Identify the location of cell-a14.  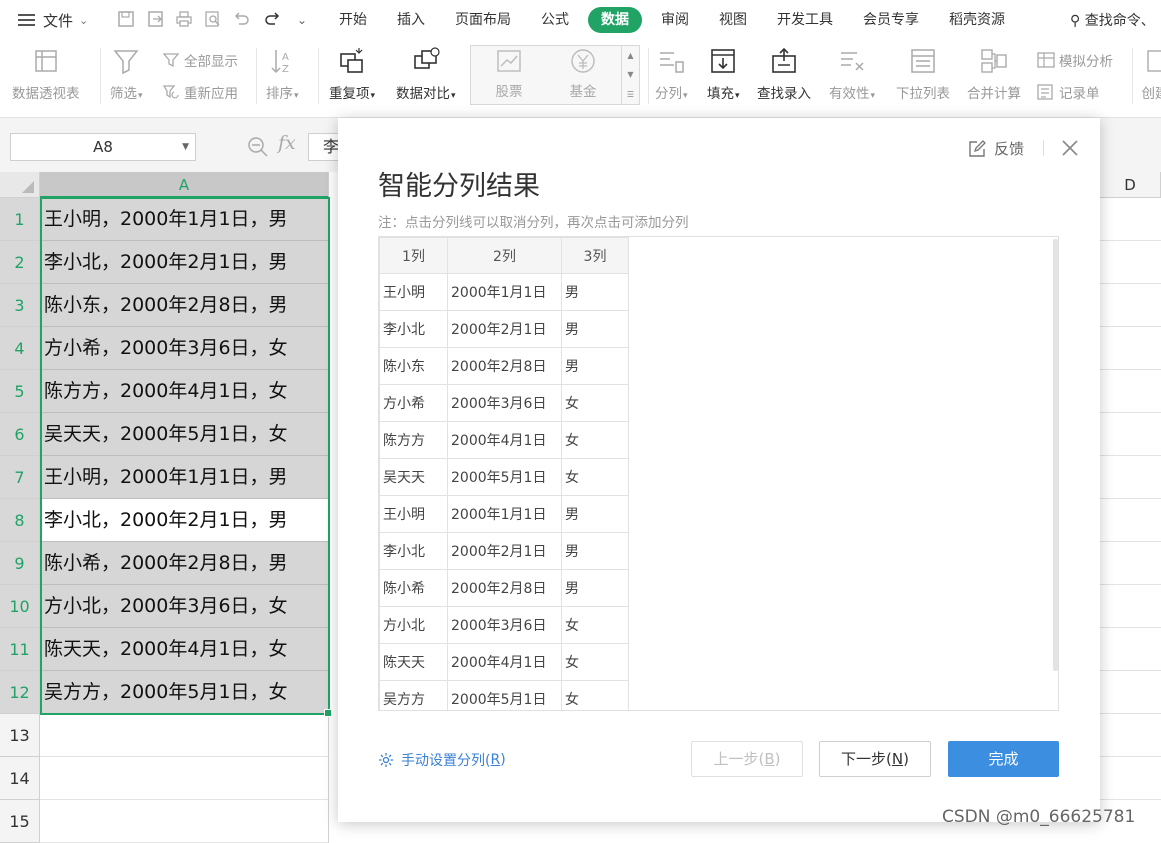
(184, 778).